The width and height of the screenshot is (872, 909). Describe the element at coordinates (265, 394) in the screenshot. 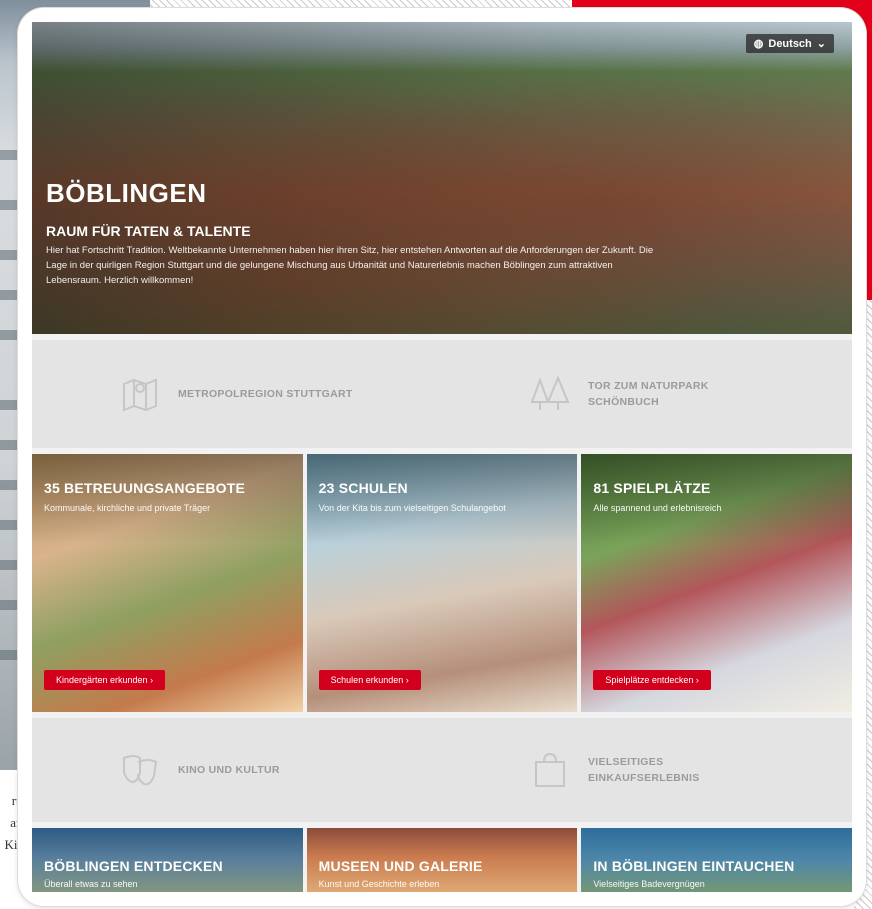

I see `feature-label: METROPOLREGION STUTTGART` at that location.